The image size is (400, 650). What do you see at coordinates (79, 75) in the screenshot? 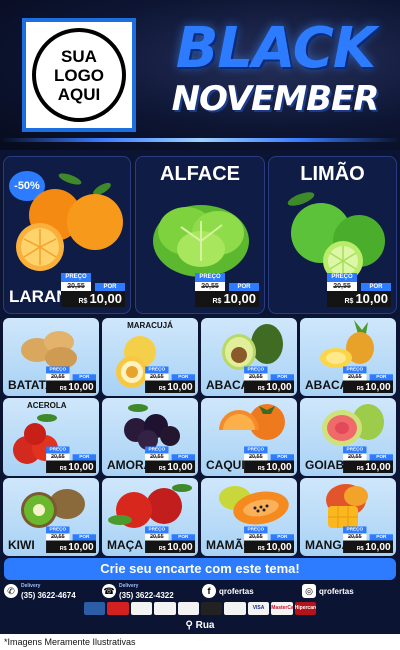
I see `logo-circle: SUA LOGO AQUI` at bounding box center [79, 75].